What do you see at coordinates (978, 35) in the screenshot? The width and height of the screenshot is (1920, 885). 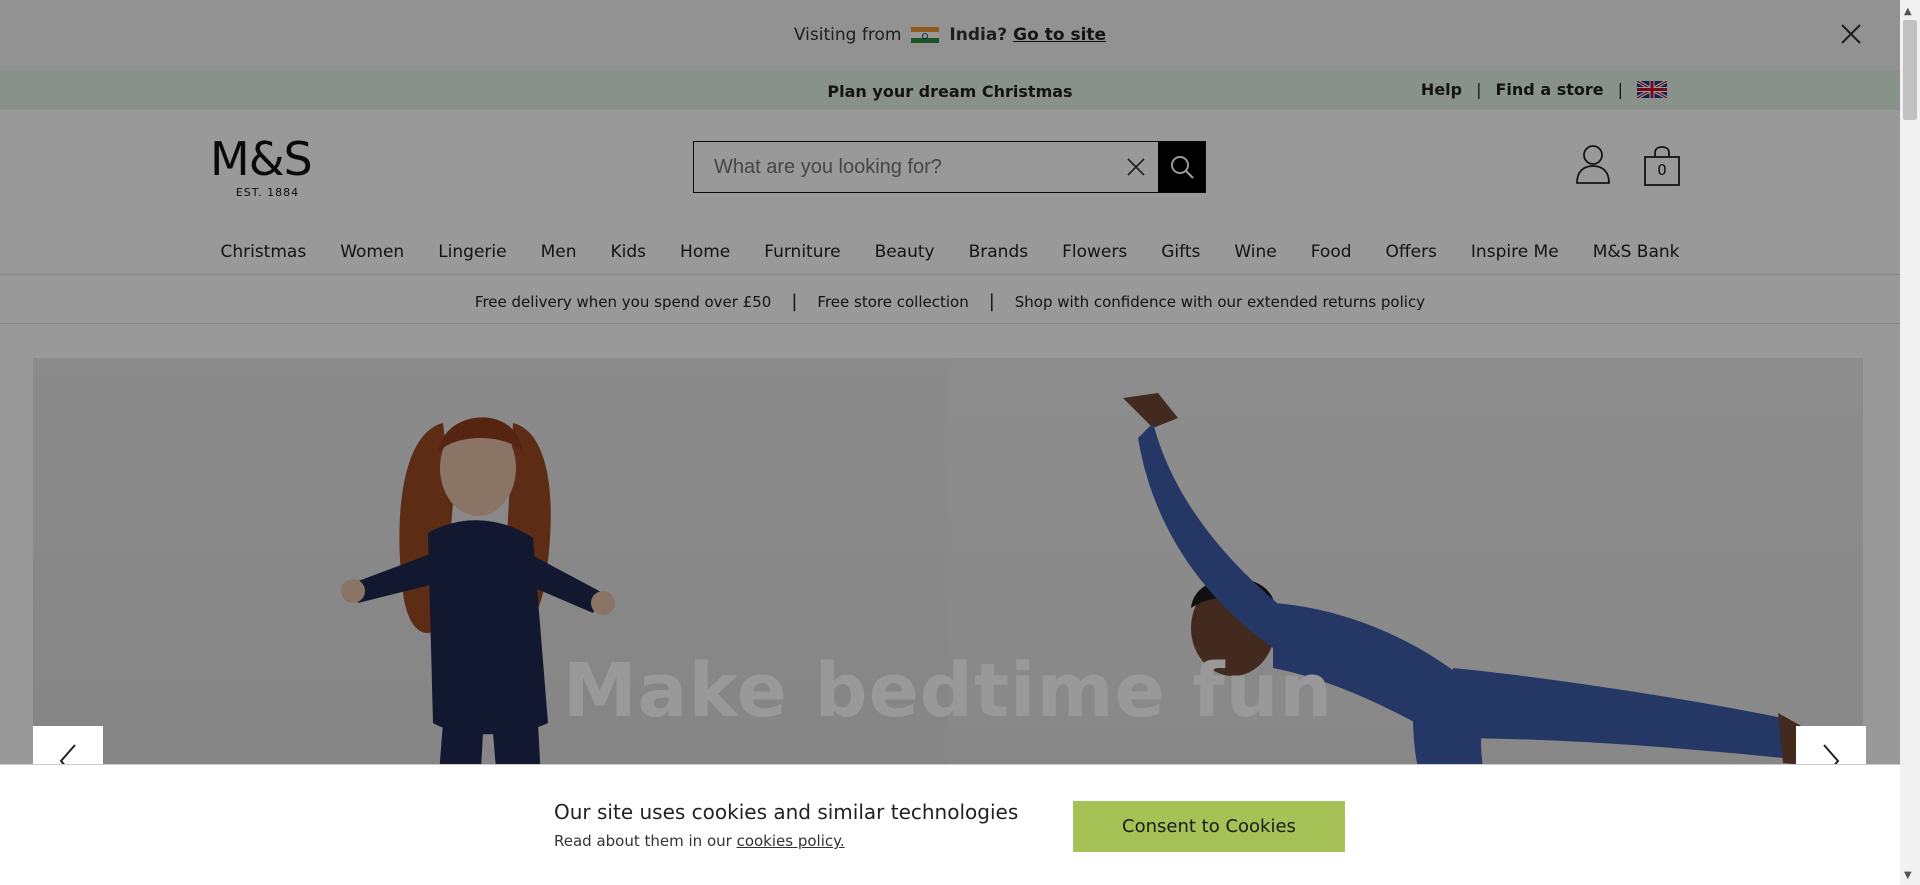 I see `country-name: India?` at bounding box center [978, 35].